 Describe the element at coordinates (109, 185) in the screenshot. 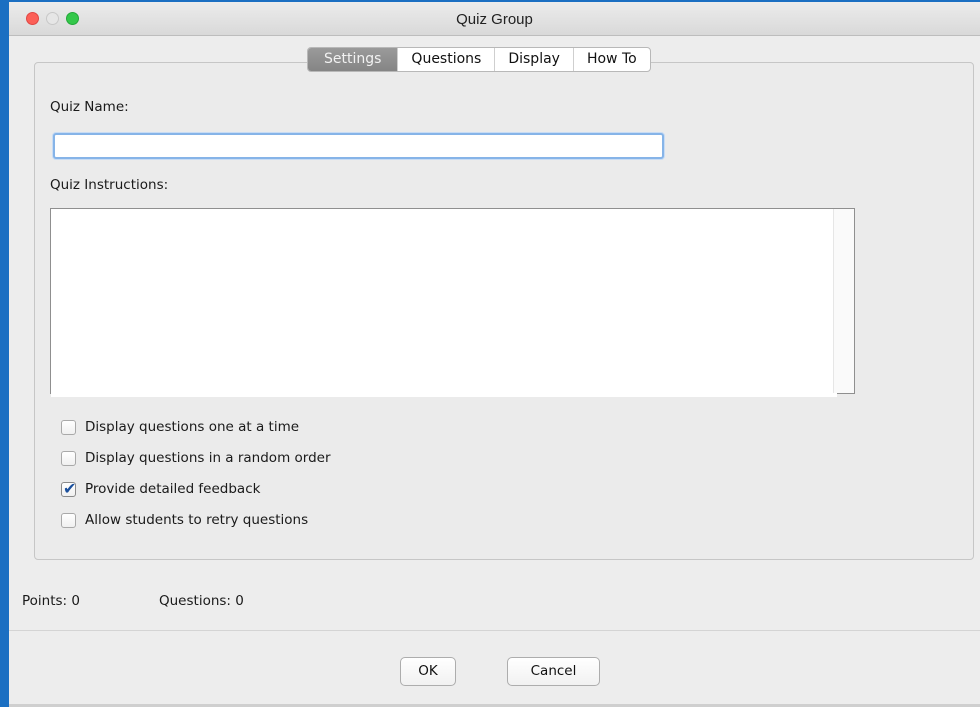

I see `quiz-instructions-label: Quiz Instructions:` at that location.